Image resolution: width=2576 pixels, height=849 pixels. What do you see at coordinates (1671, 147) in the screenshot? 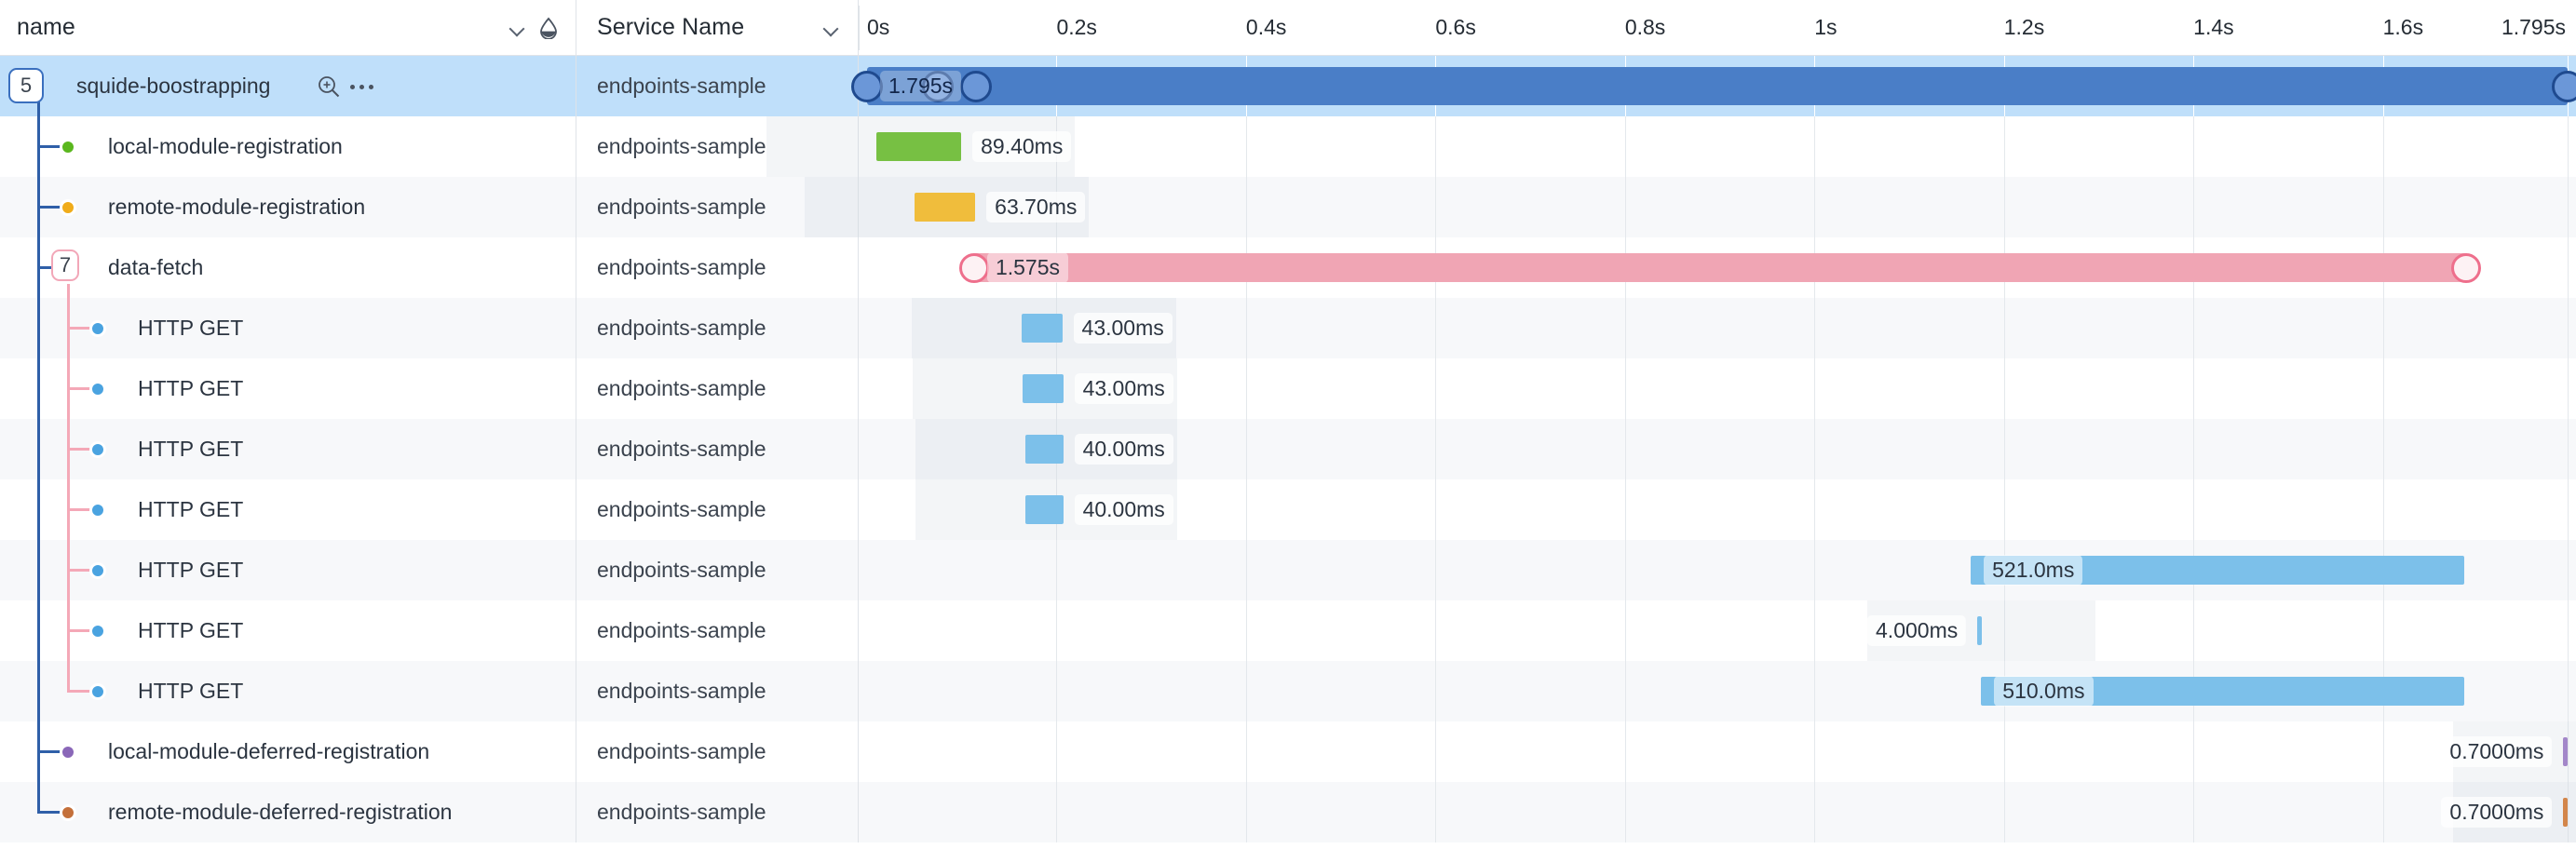
I see `span-timeline-cell: 89.40ms` at bounding box center [1671, 147].